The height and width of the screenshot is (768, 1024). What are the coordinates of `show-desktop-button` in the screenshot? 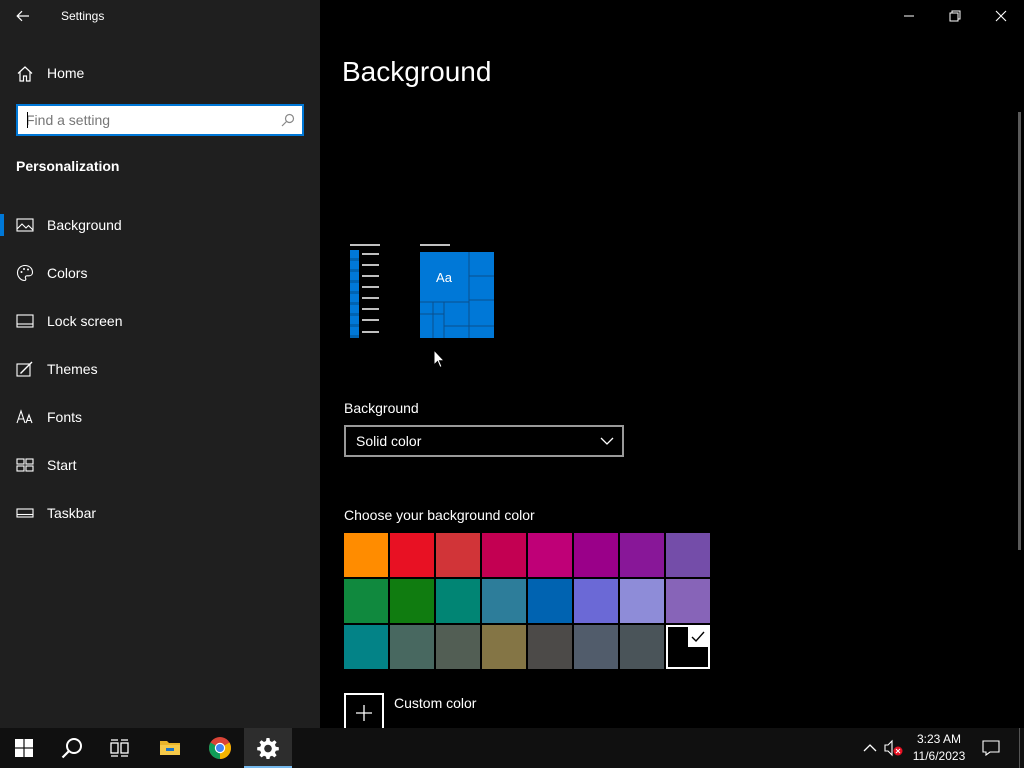 It's located at (1019, 748).